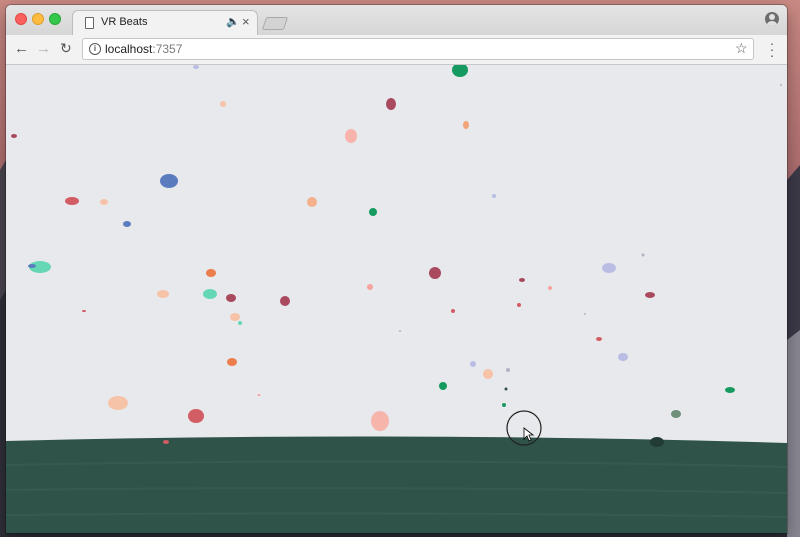 Image resolution: width=800 pixels, height=537 pixels. What do you see at coordinates (772, 49) in the screenshot?
I see `kebab-menu-icon: · · ·` at bounding box center [772, 49].